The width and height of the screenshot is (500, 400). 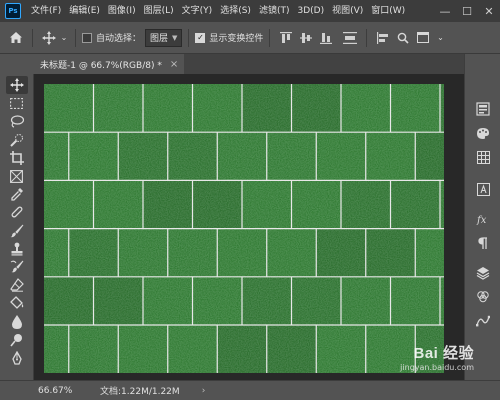 What do you see at coordinates (159, 11) in the screenshot?
I see `menu-layer: 图层(L)` at bounding box center [159, 11].